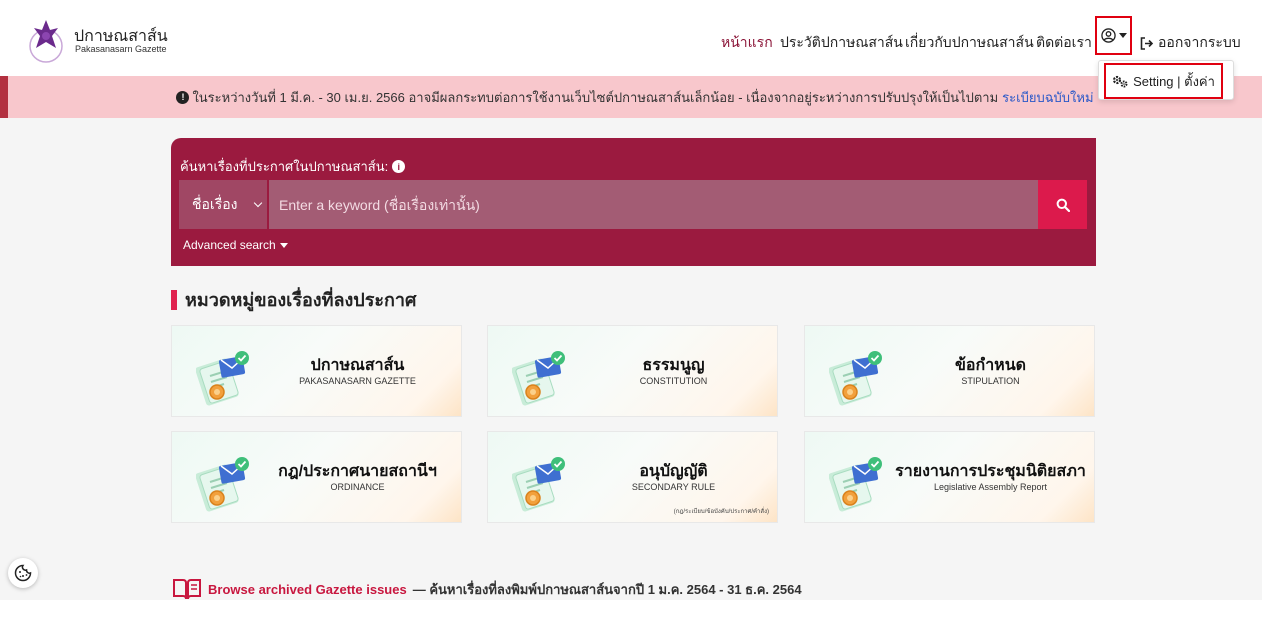 The width and height of the screenshot is (1262, 642). Describe the element at coordinates (121, 49) in the screenshot. I see `brand-subtitle: Pakasanasarn Gazette` at that location.